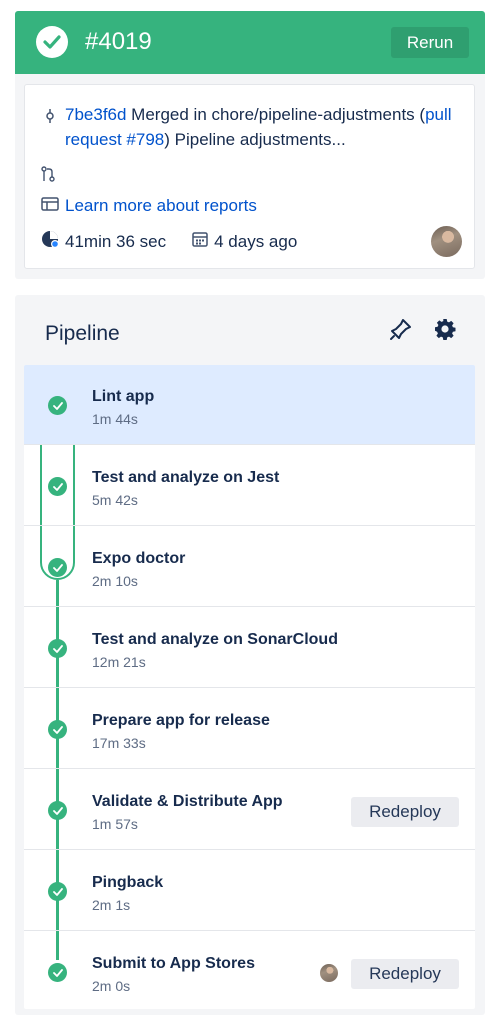 This screenshot has height=1023, width=497. Describe the element at coordinates (48, 176) in the screenshot. I see `pull-request-icon` at that location.